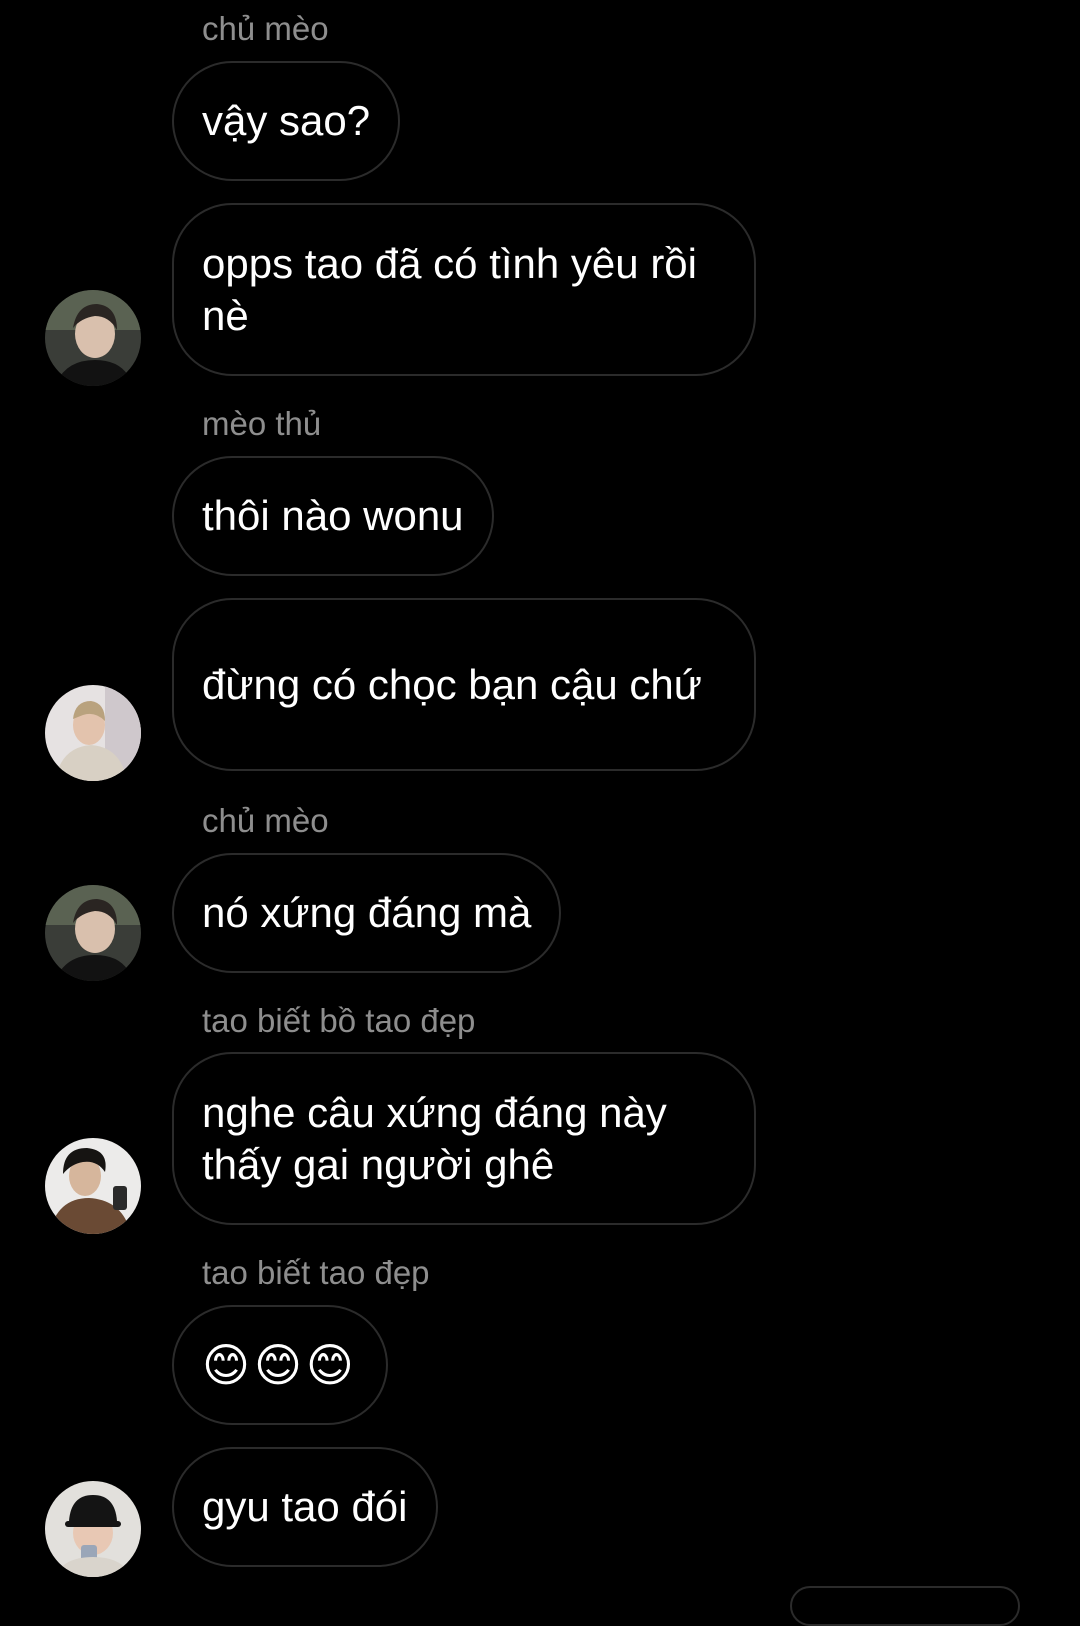 Image resolution: width=1080 pixels, height=1626 pixels. I want to click on message-bubble: vậy sao?, so click(286, 121).